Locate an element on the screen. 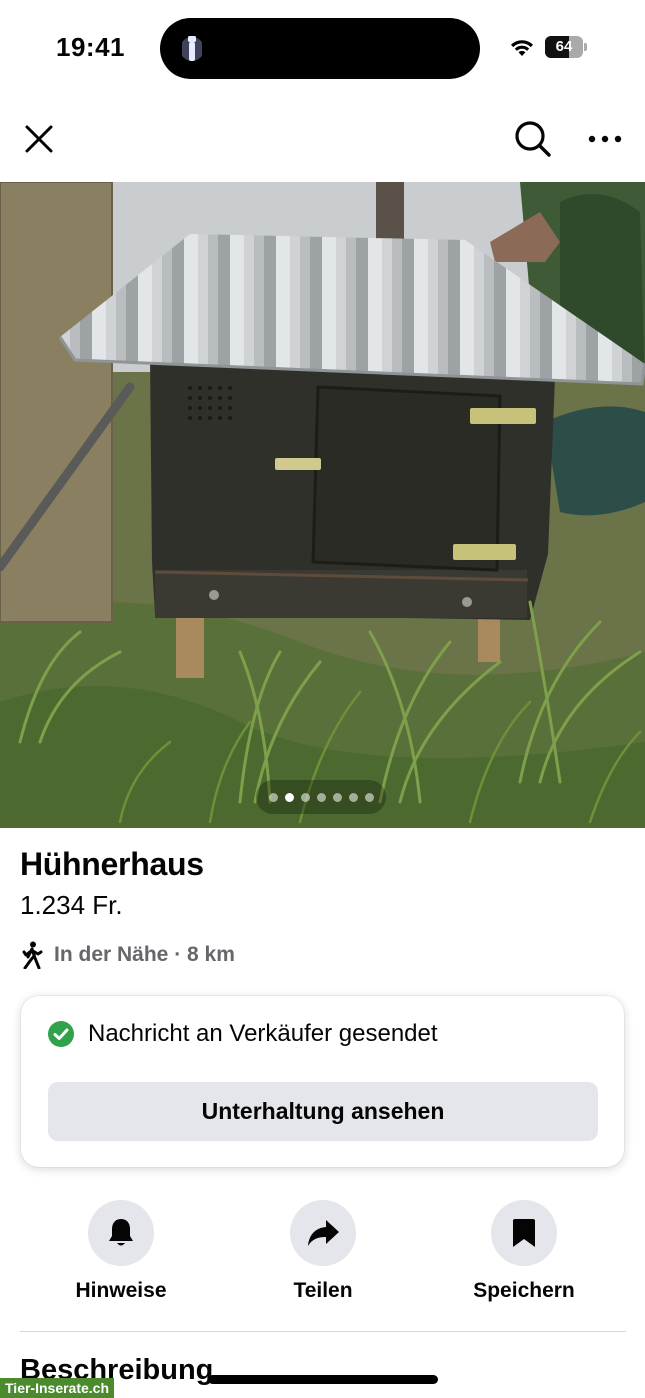 This screenshot has width=645, height=1398. status-bar: 19:41 64 is located at coordinates (322, 48).